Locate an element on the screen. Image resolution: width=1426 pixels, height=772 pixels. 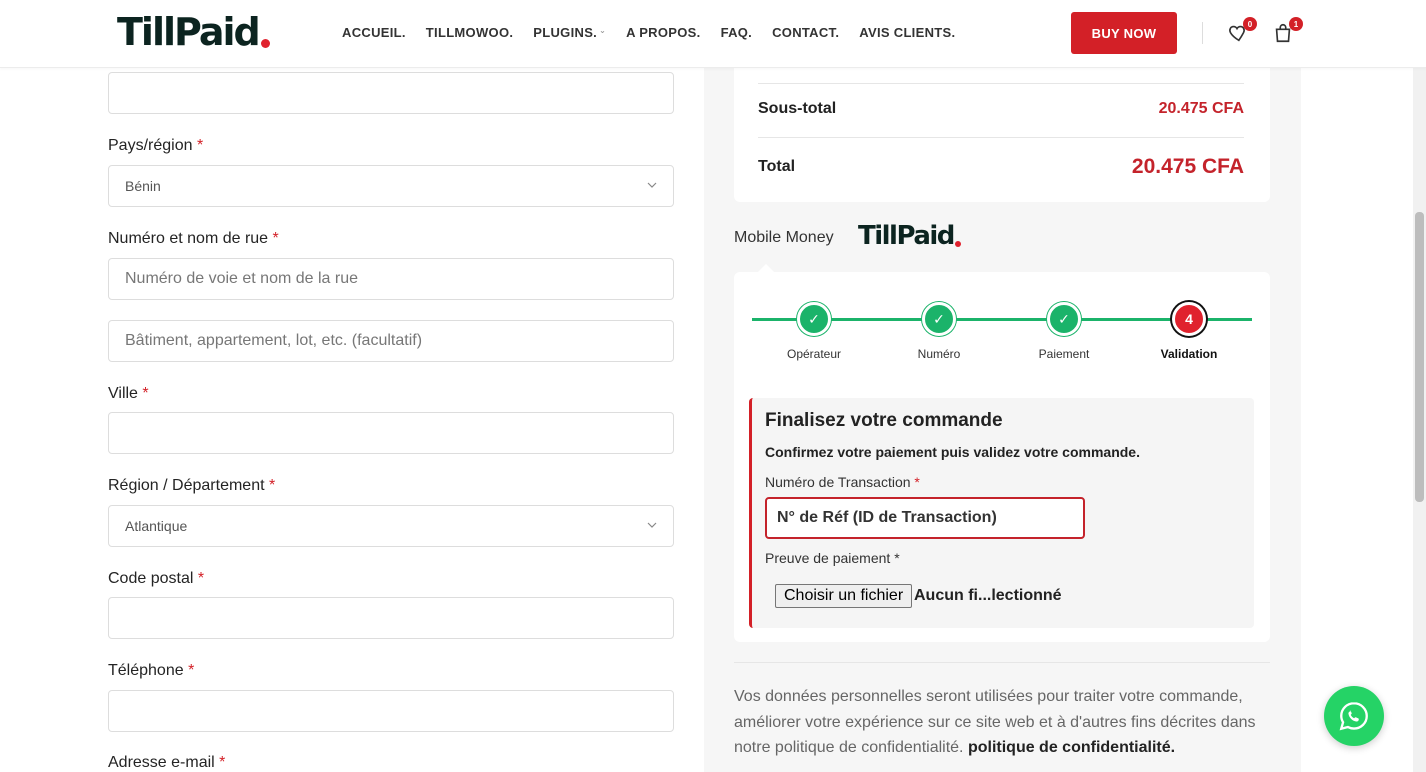
nav-plugins: PLUGINS. ⌄ is located at coordinates (569, 32).